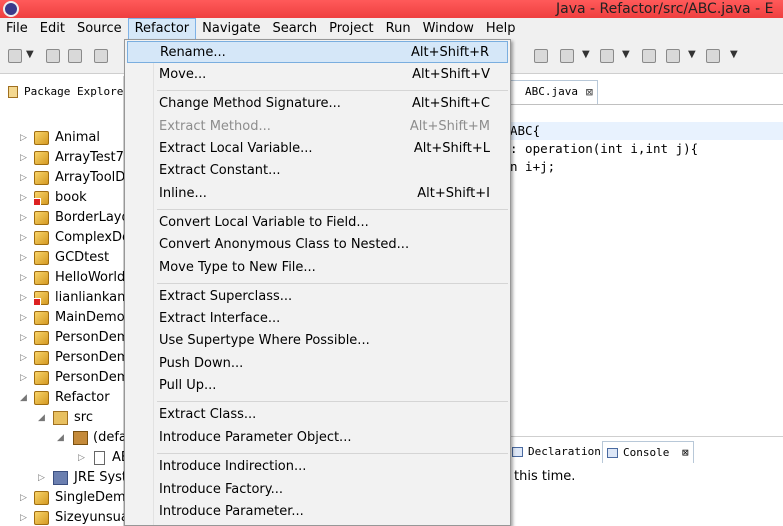 This screenshot has height=526, width=783. What do you see at coordinates (713, 56) in the screenshot?
I see `forward-icon` at bounding box center [713, 56].